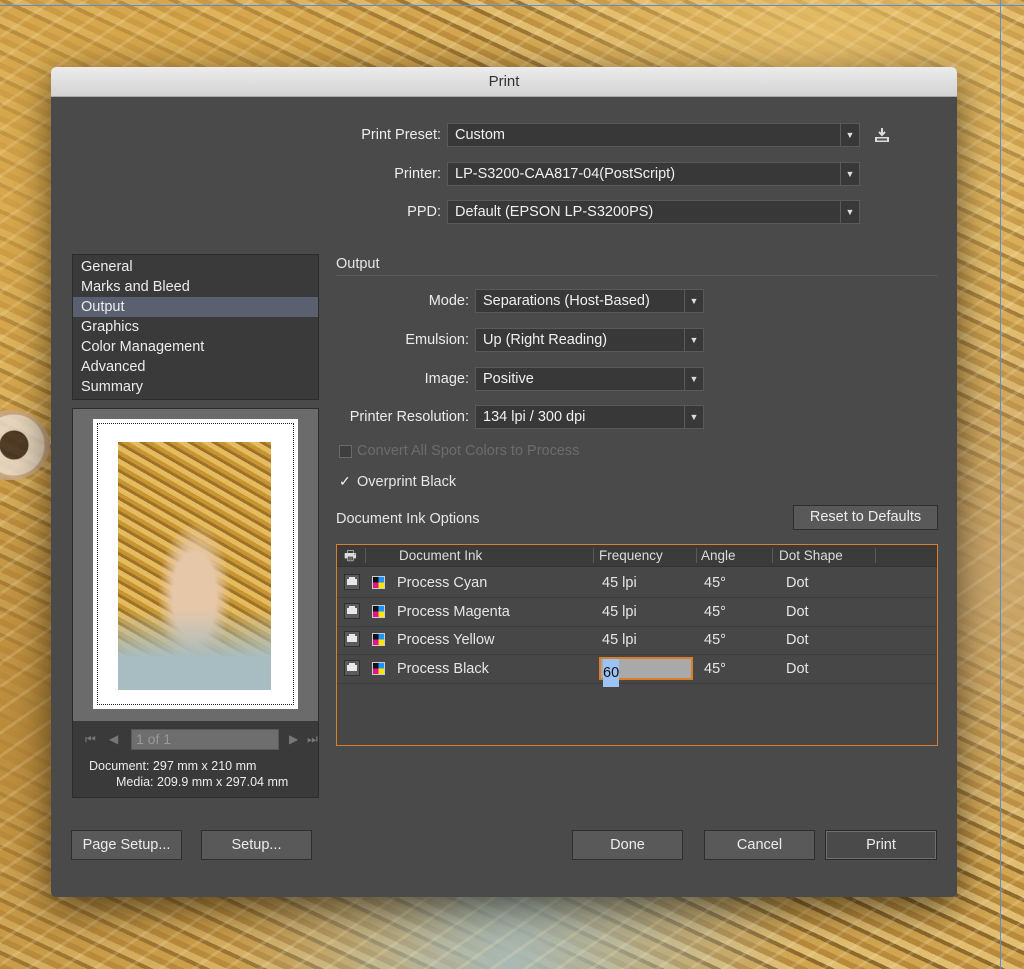 The height and width of the screenshot is (969, 1024). I want to click on document-ink-options-title: Document Ink Options, so click(408, 519).